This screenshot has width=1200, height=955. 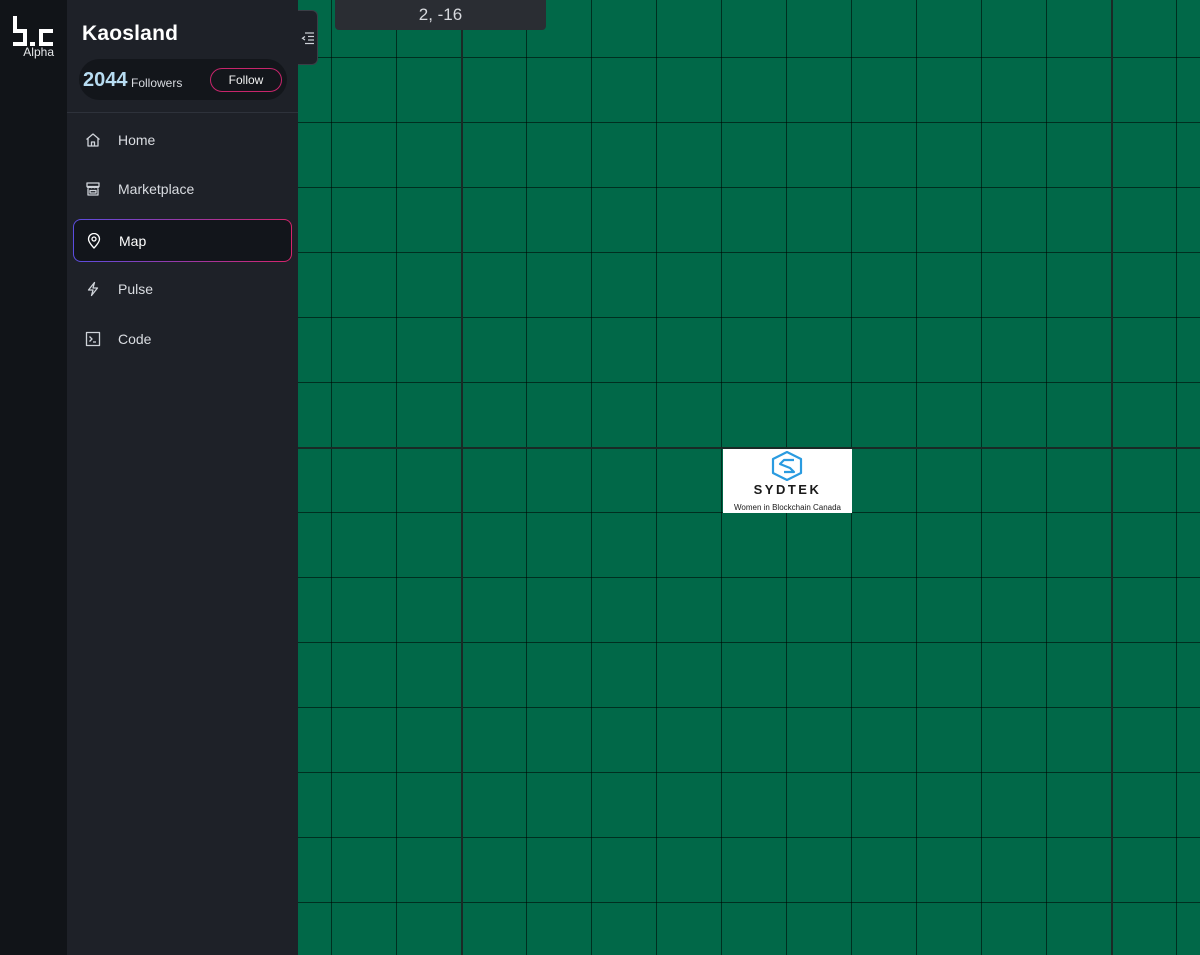 I want to click on sidebar-item-pulse: Pulse, so click(x=182, y=289).